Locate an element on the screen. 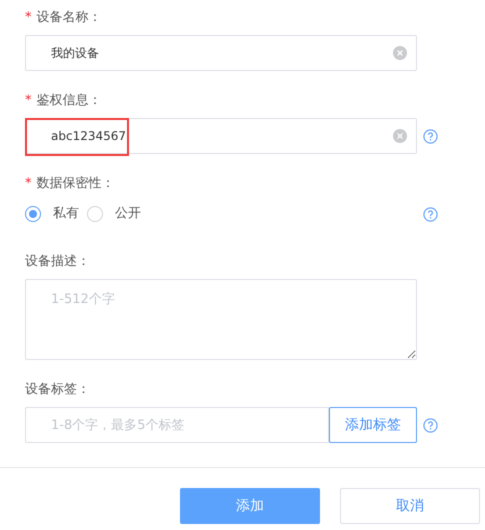  tag-field: 1-8个字，最多5个标签 is located at coordinates (177, 425).